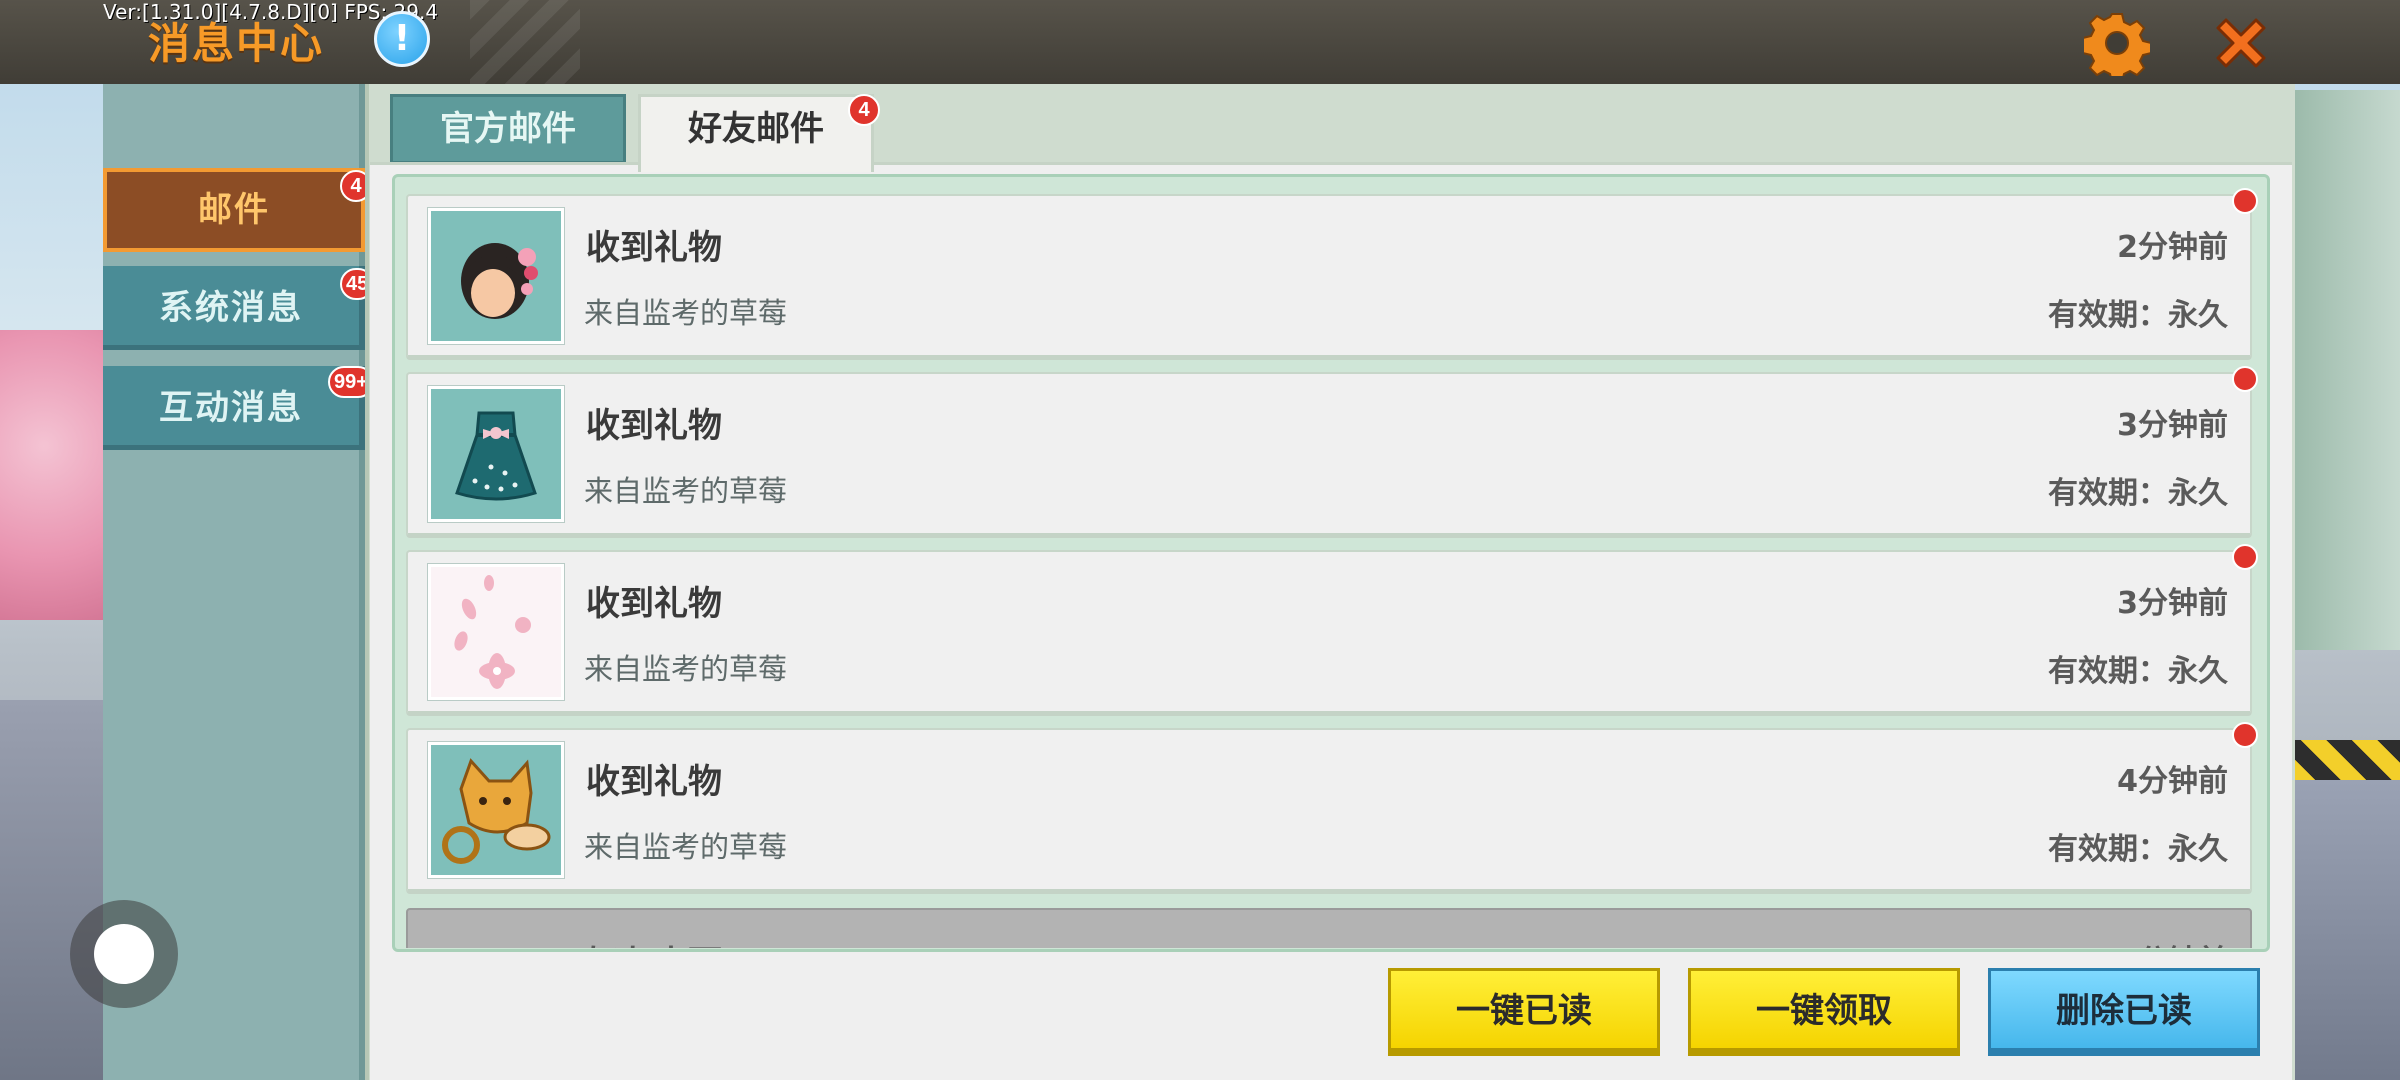  What do you see at coordinates (1524, 1012) in the screenshot?
I see `mark-all-read-button: 一键已读` at bounding box center [1524, 1012].